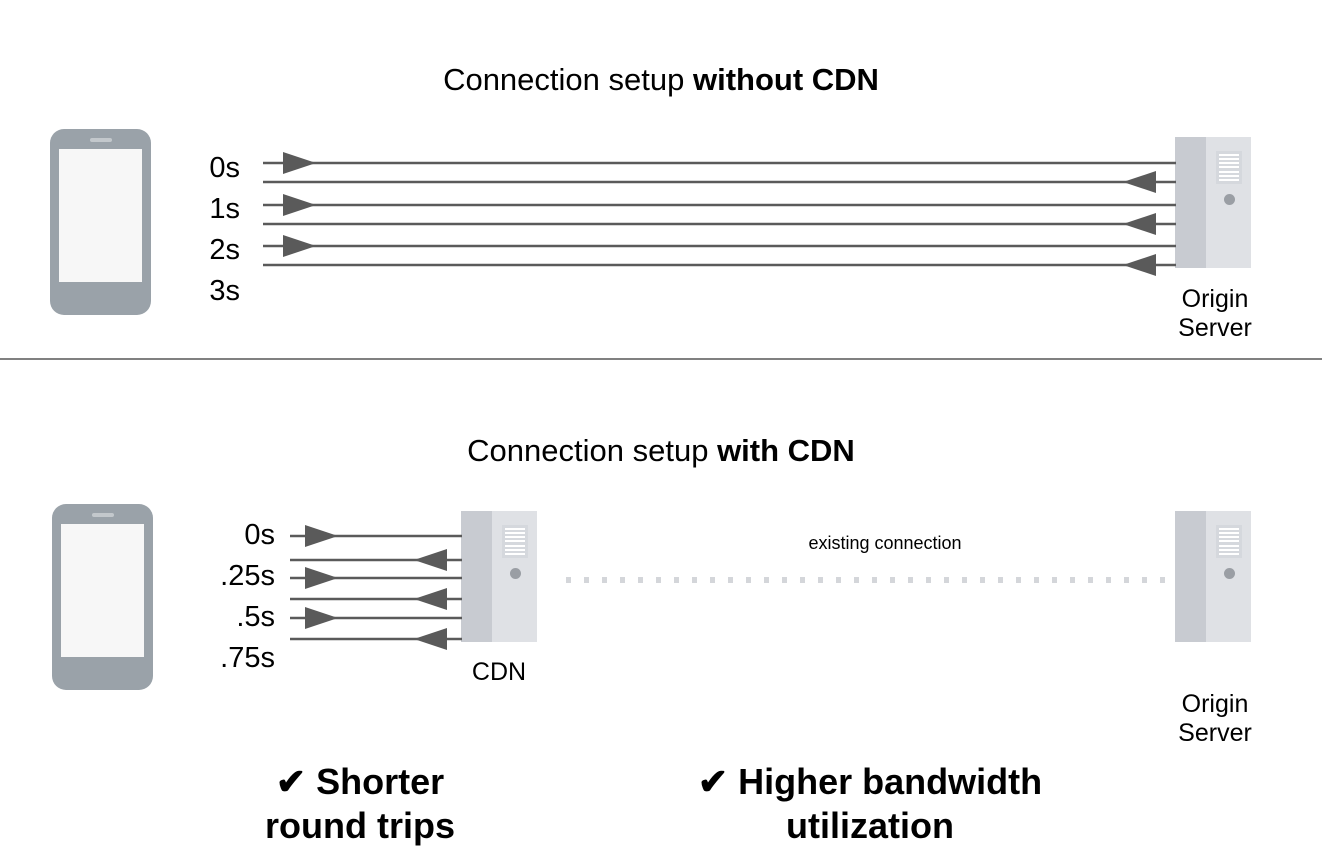  I want to click on benefit-higher-bandwidth: ✔ Higher bandwidth utilization, so click(870, 782).